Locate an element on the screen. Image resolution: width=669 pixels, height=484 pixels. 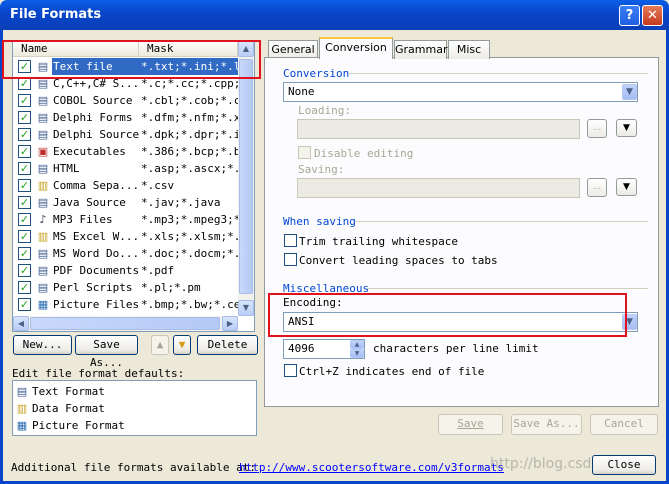
saving-label: Saving: is located at coordinates (321, 169).